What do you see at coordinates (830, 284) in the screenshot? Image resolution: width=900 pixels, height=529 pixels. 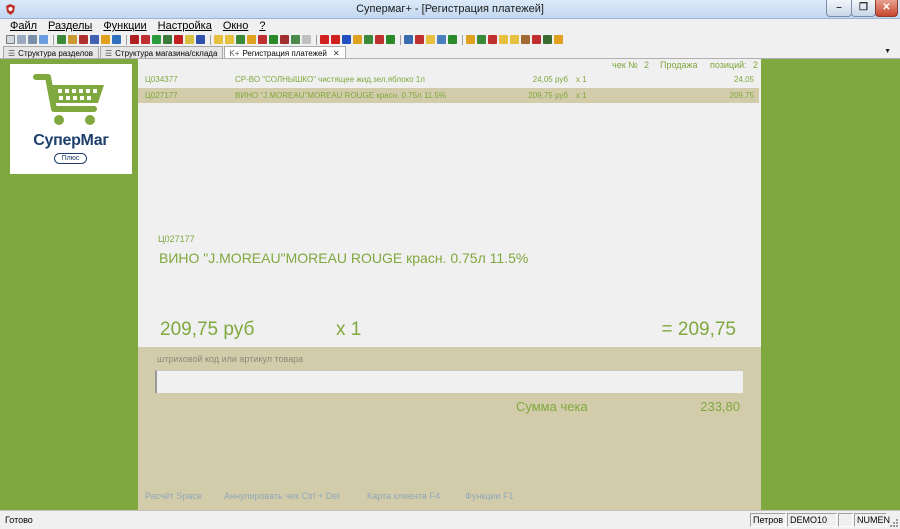 I see `right-panel` at bounding box center [830, 284].